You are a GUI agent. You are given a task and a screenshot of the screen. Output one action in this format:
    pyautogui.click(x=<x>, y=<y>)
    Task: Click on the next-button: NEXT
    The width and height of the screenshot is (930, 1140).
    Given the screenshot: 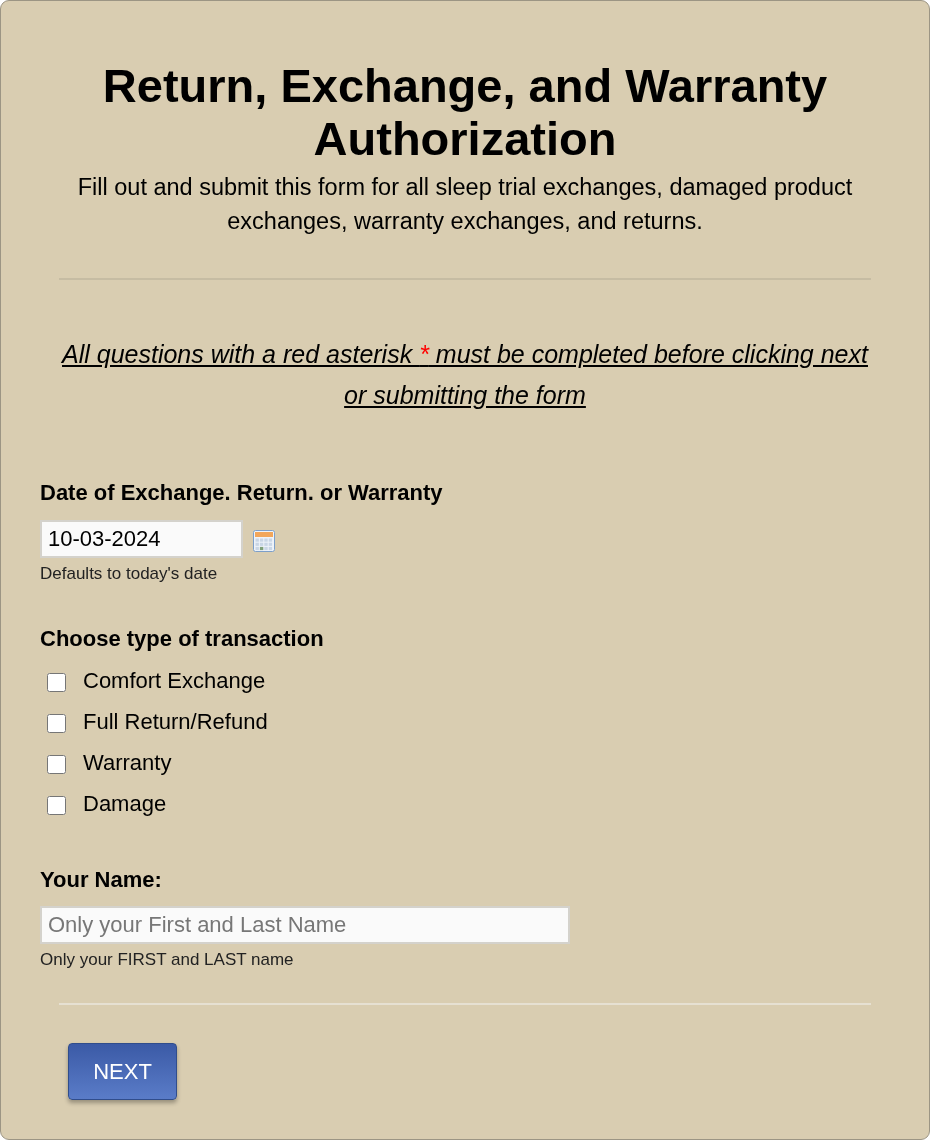 What is the action you would take?
    pyautogui.click(x=122, y=1071)
    